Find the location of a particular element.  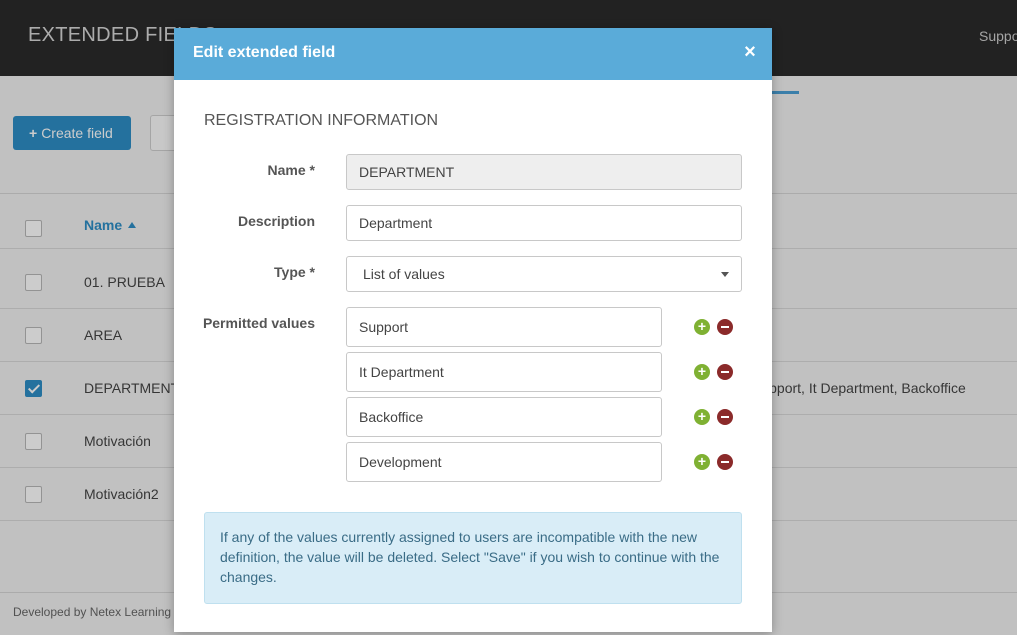

type-select-value: List of values is located at coordinates (404, 274).